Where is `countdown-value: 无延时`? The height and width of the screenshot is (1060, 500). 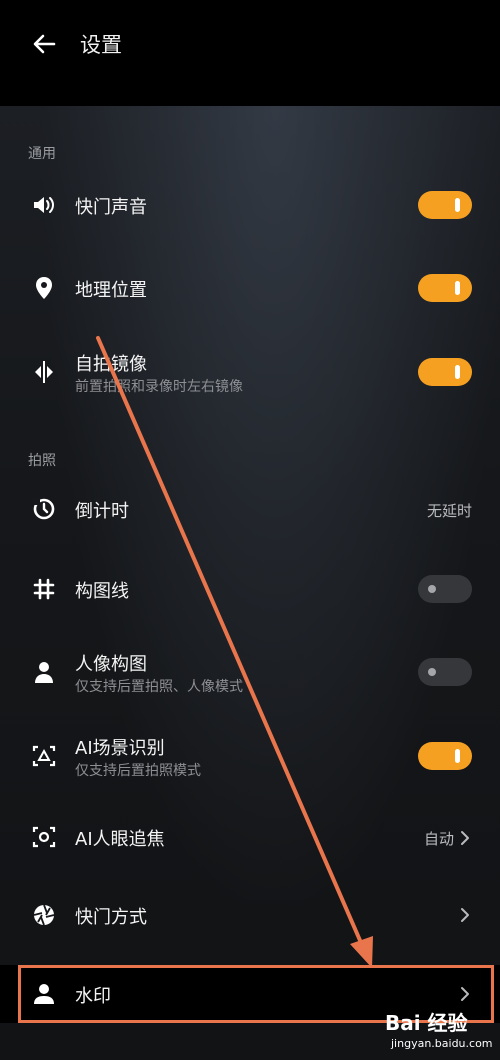 countdown-value: 无延时 is located at coordinates (449, 511).